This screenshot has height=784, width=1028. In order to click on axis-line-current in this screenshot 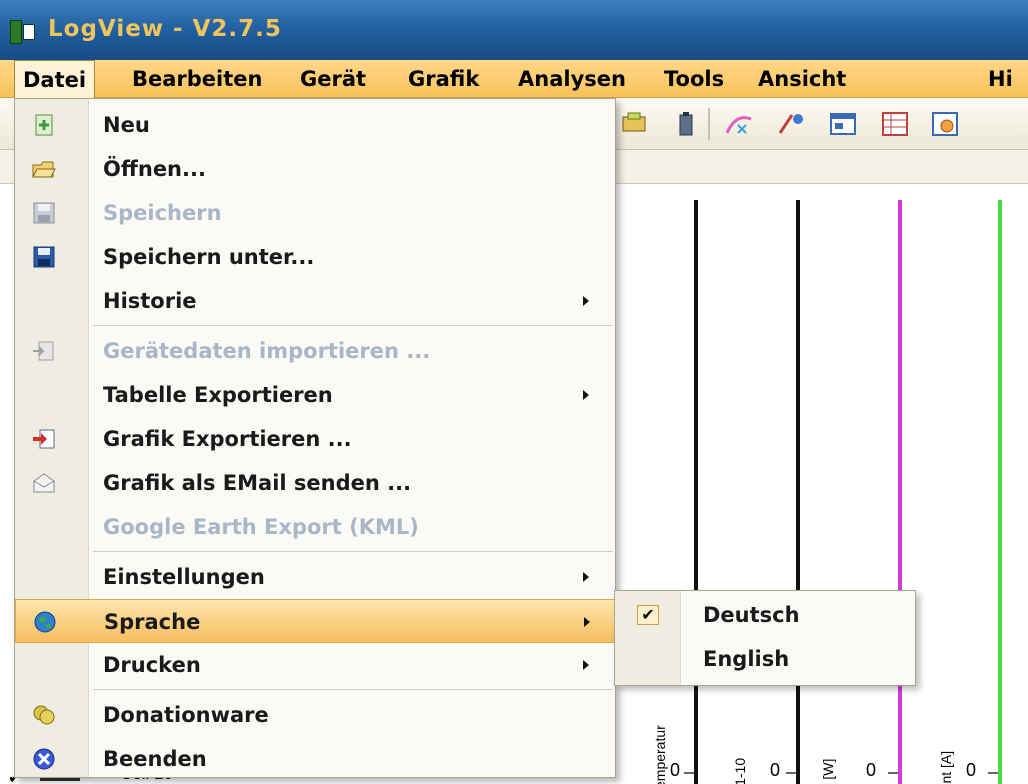, I will do `click(1000, 492)`.